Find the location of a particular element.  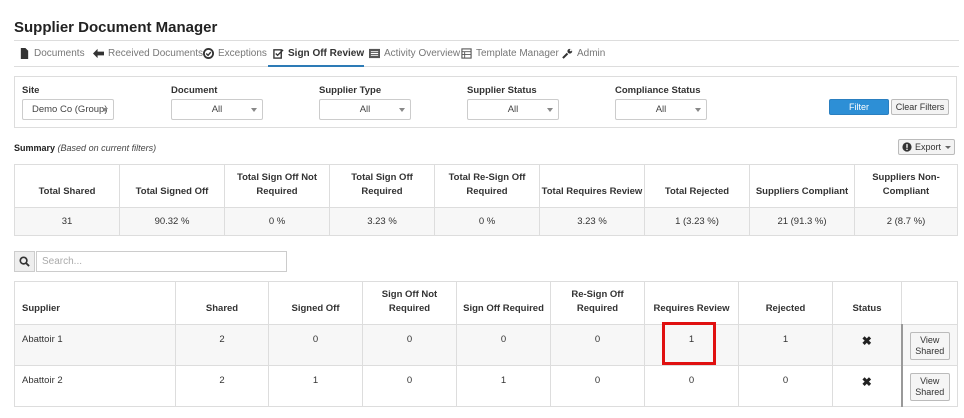

summary-header: Total Sign Off Not Required is located at coordinates (277, 186).